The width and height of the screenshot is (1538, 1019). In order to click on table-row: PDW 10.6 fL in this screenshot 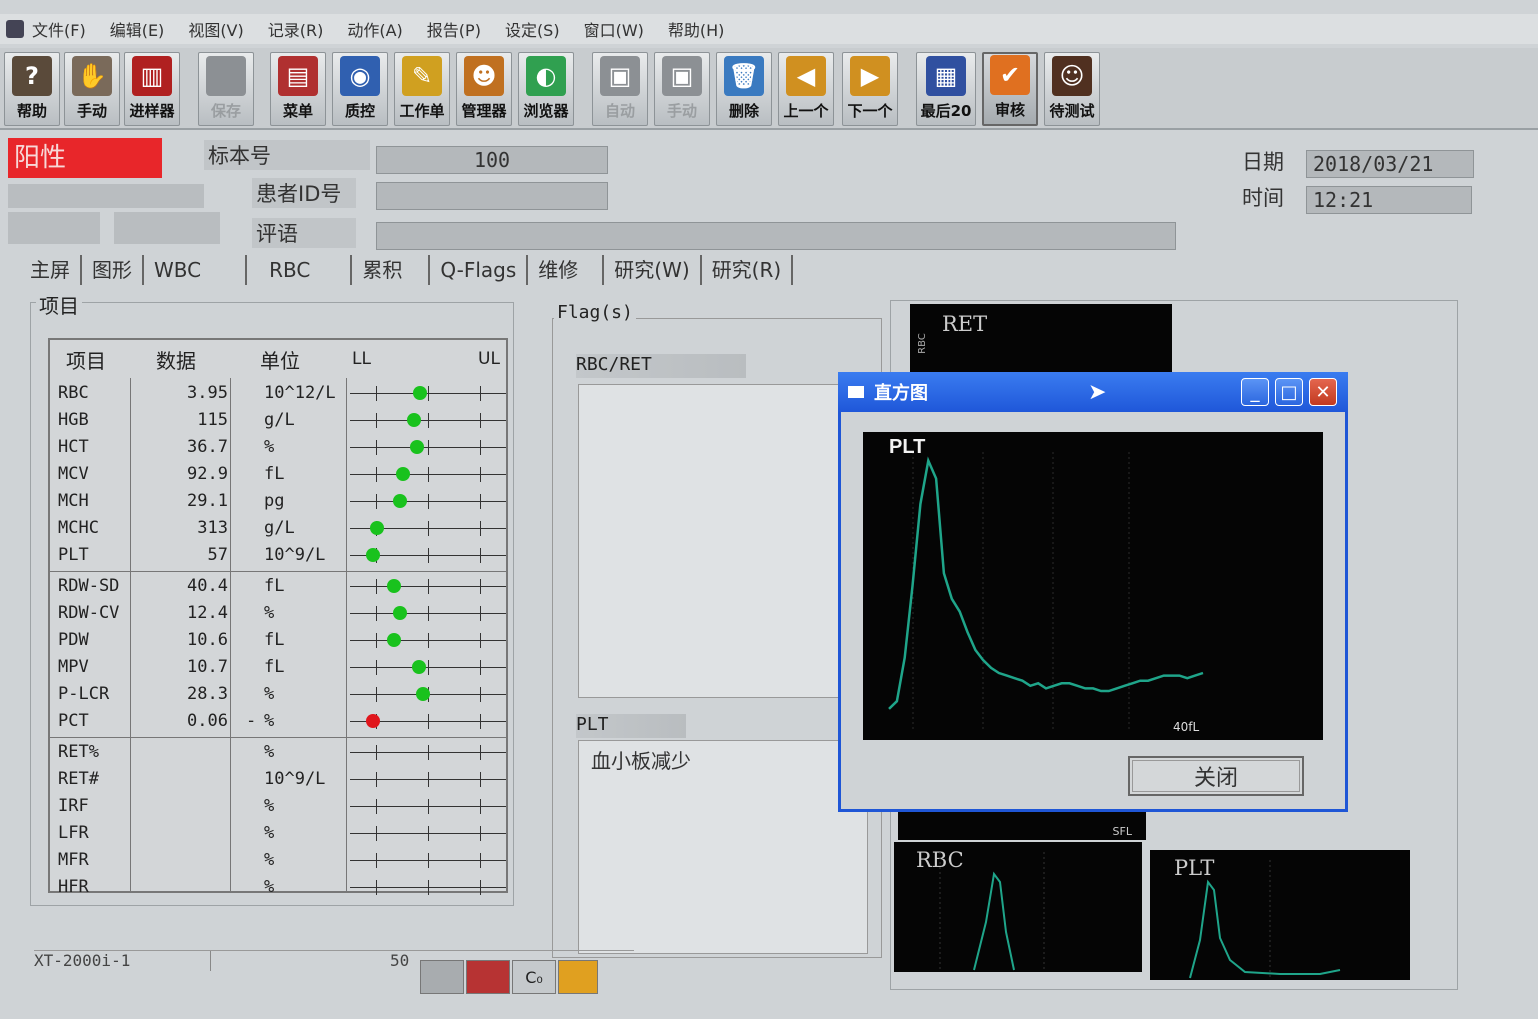, I will do `click(278, 640)`.